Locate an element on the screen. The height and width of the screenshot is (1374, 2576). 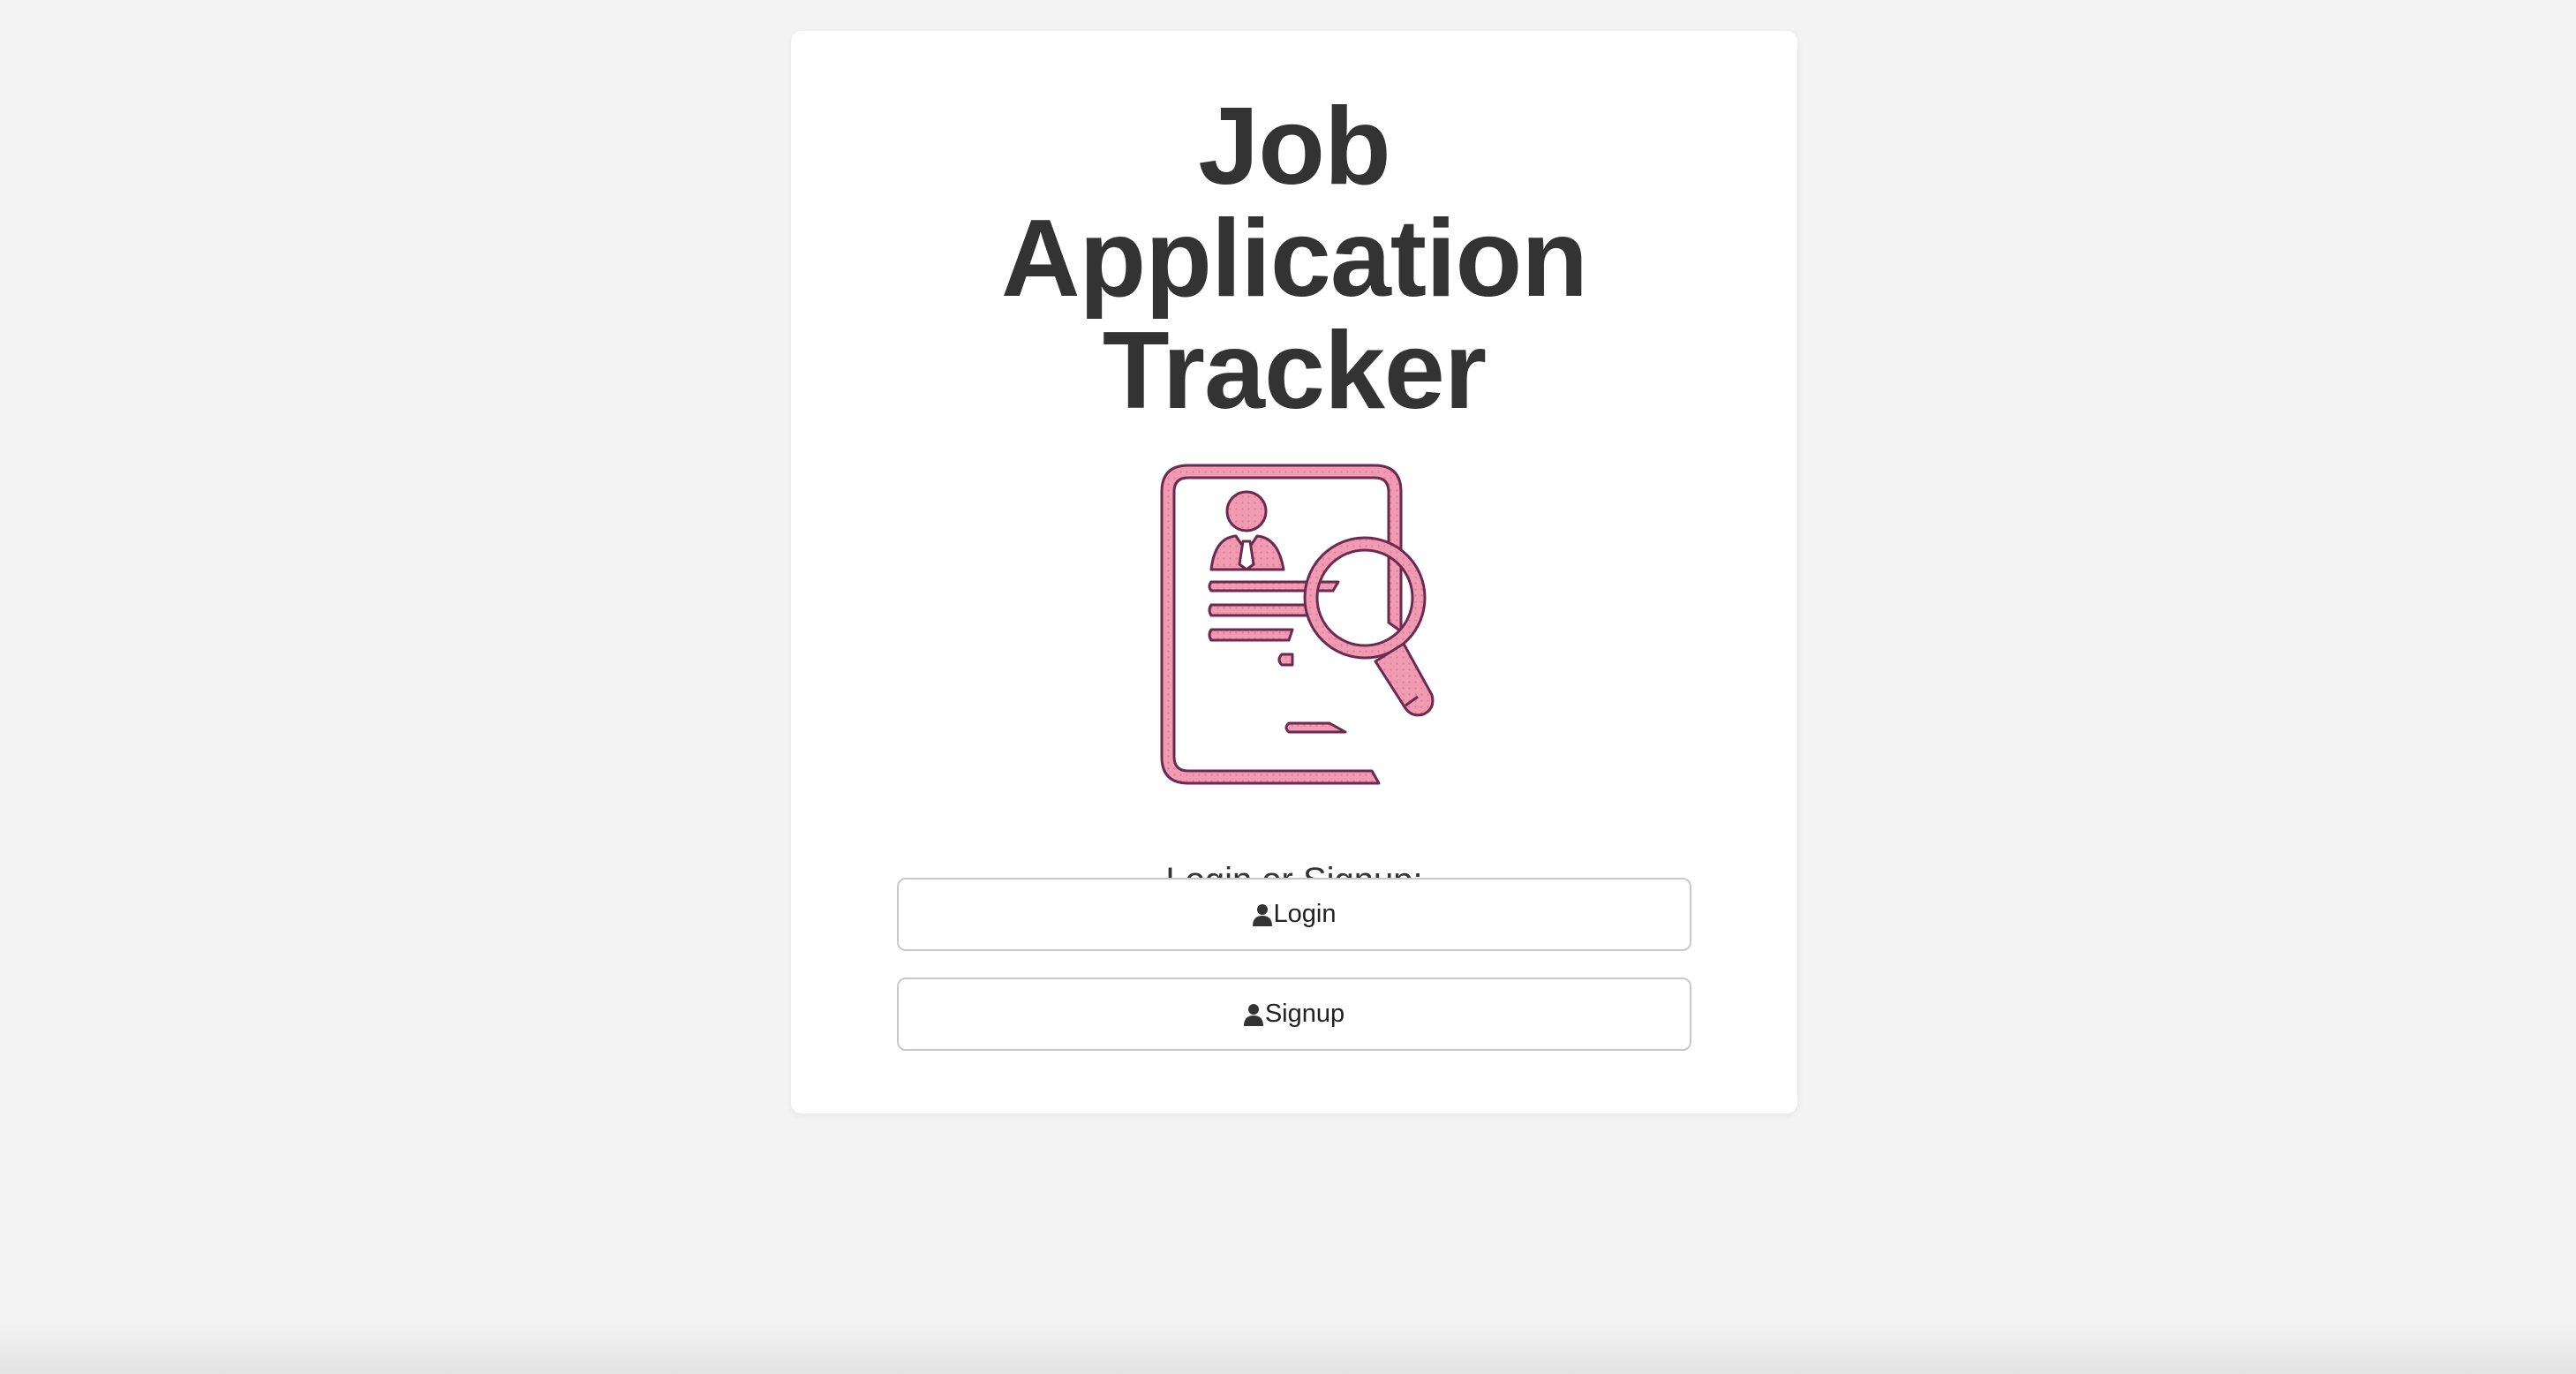
login-button: Login is located at coordinates (1294, 914).